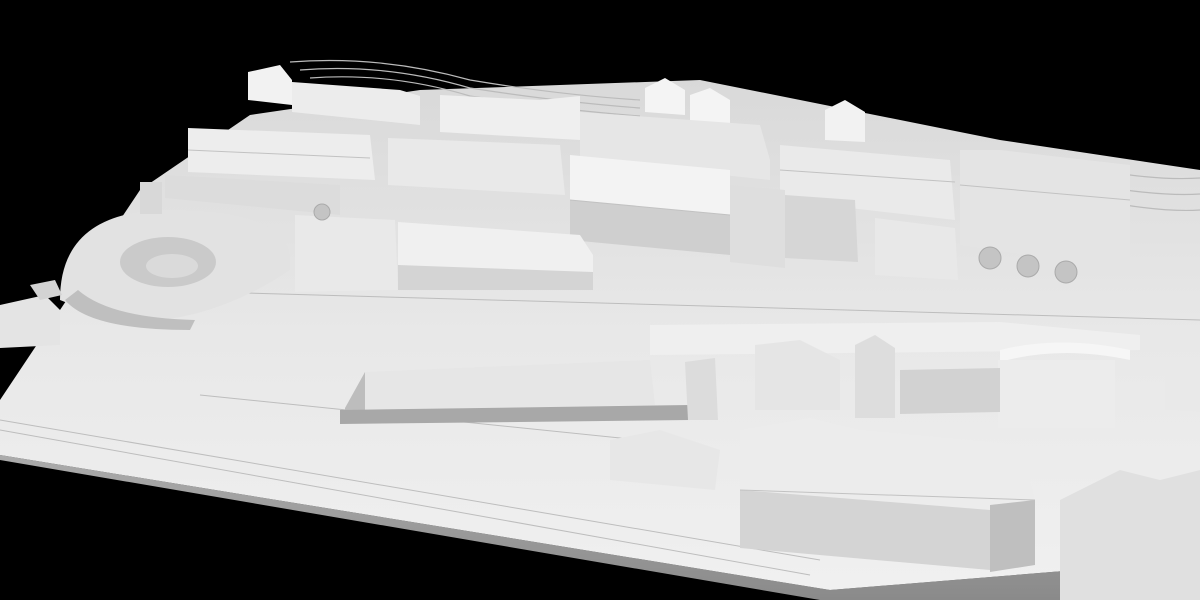  What do you see at coordinates (1056, 394) in the screenshot?
I see `rotunda` at bounding box center [1056, 394].